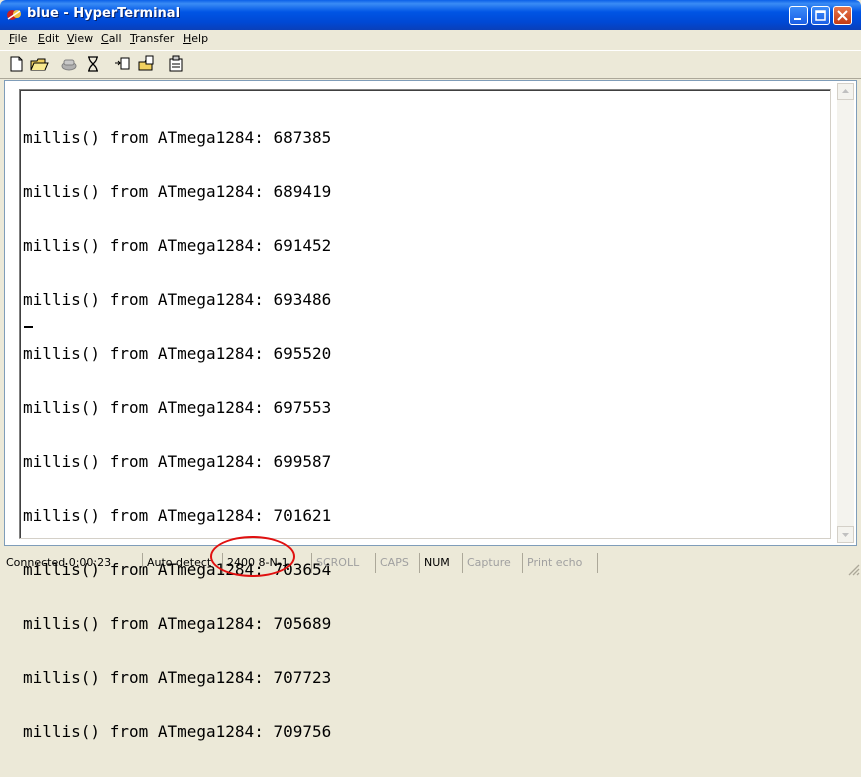 The height and width of the screenshot is (777, 861). I want to click on terminal-line: millis() from ATmega1284: 695520, so click(177, 353).